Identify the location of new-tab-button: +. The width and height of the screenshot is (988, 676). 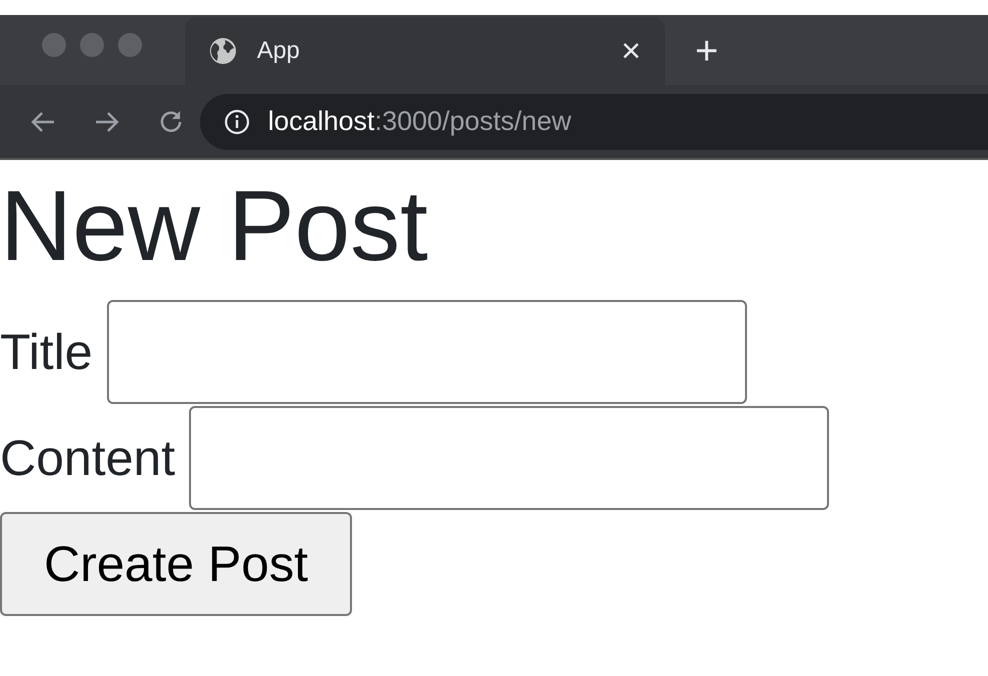
(706, 51).